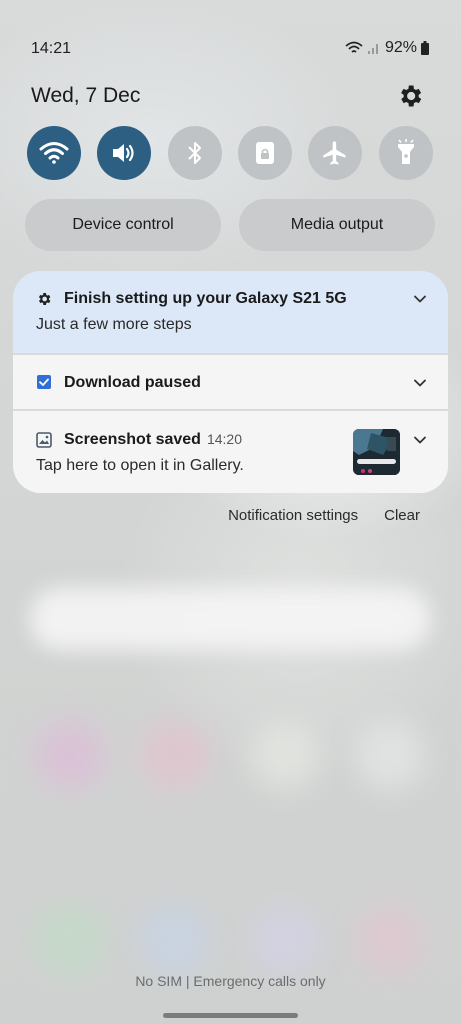 Image resolution: width=461 pixels, height=1024 pixels. I want to click on notification-actions: Notification settings Clear, so click(324, 515).